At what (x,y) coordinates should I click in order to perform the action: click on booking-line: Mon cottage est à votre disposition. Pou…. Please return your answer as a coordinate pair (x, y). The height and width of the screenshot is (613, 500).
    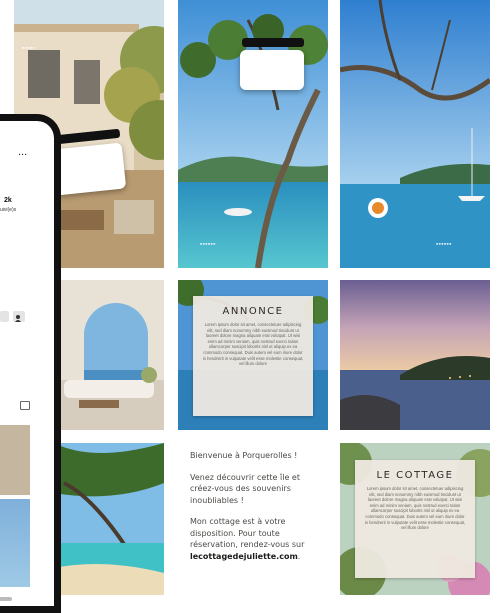
    Looking at the image, I should click on (254, 539).